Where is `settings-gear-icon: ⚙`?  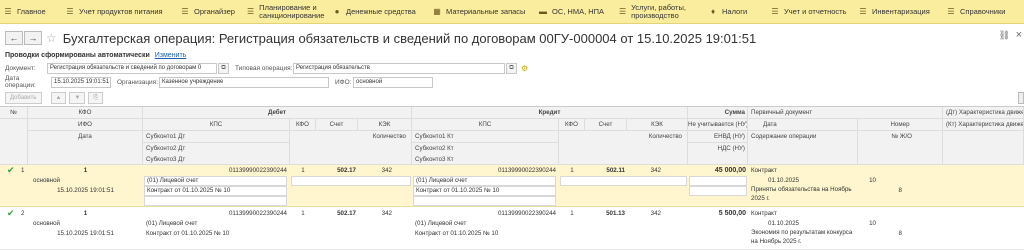
settings-gear-icon: ⚙ is located at coordinates (524, 68).